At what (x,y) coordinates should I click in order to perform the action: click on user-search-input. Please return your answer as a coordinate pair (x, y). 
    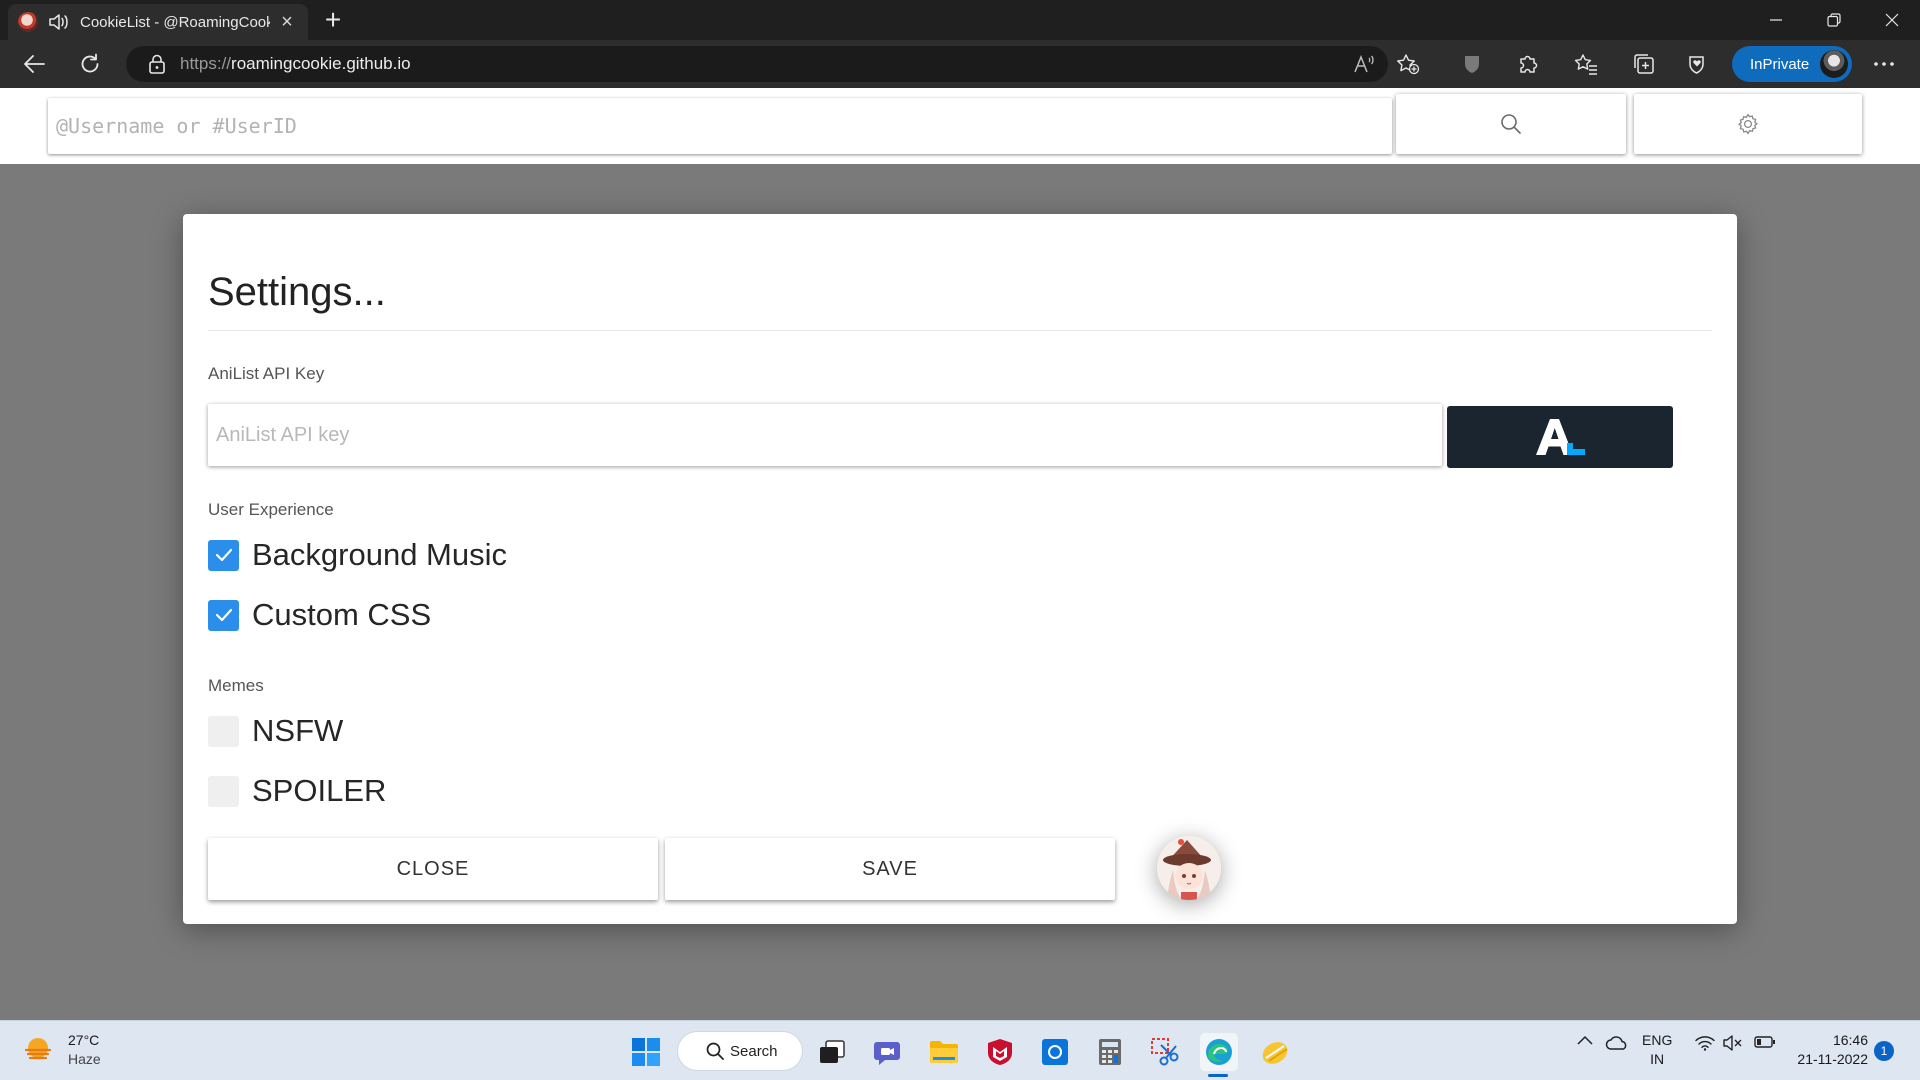
    Looking at the image, I should click on (720, 126).